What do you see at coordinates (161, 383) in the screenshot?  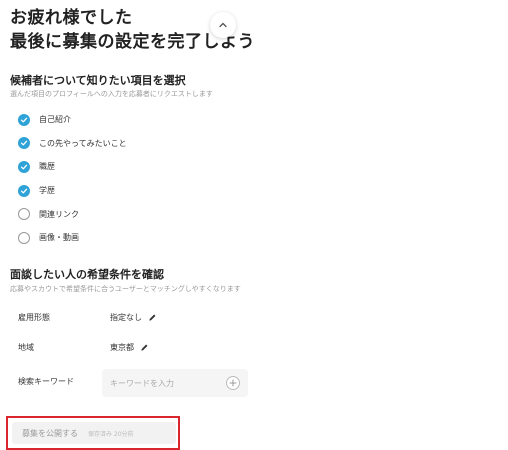 I see `keyword-input` at bounding box center [161, 383].